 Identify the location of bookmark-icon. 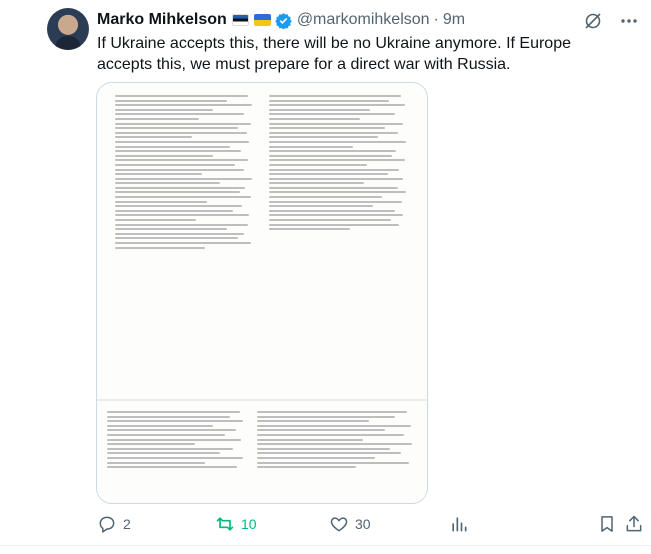
(607, 524).